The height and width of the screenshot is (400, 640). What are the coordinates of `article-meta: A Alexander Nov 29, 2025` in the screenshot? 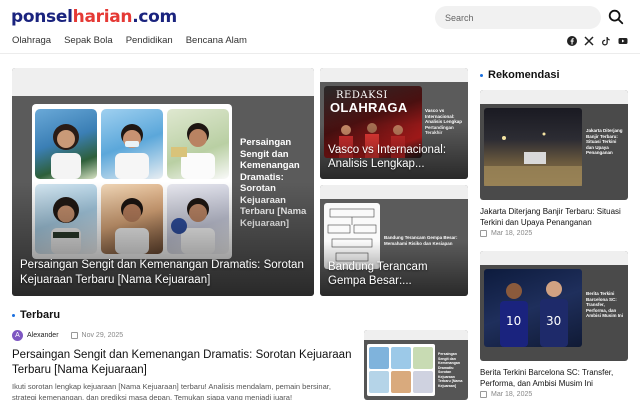 It's located at (67, 335).